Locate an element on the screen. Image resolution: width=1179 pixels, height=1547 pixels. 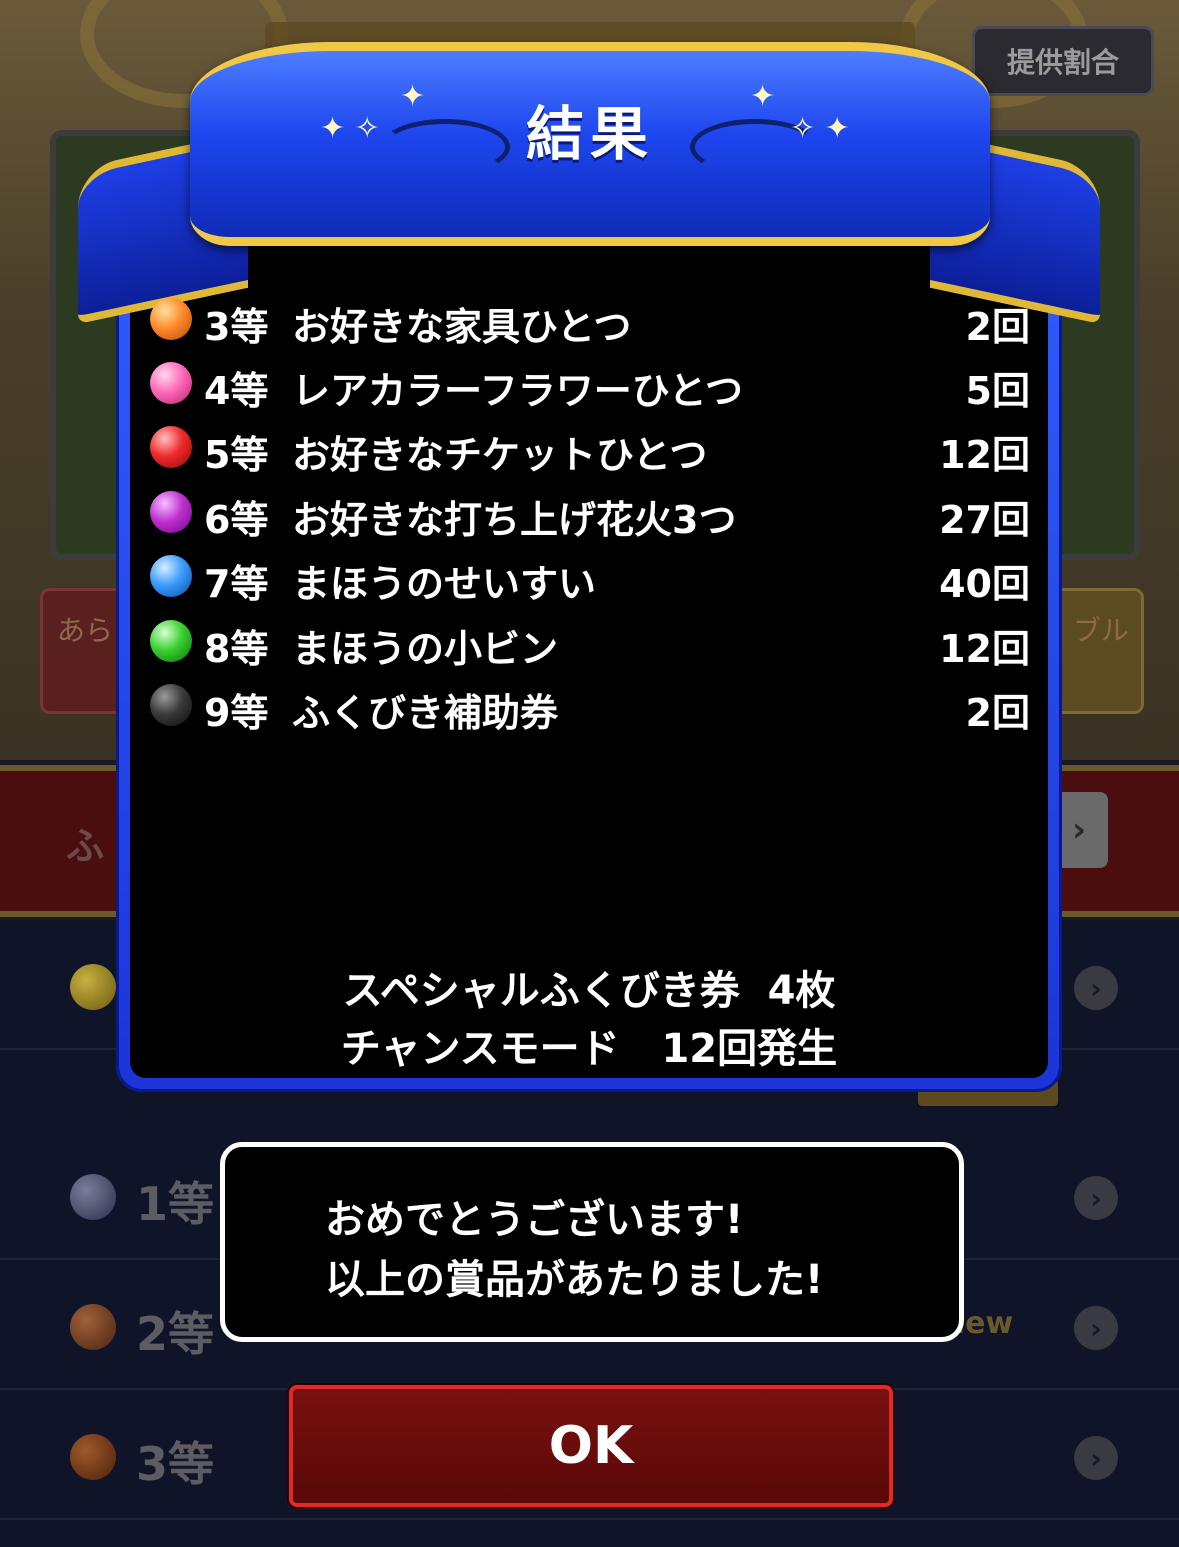
prize-rank: 7等 is located at coordinates (236, 584).